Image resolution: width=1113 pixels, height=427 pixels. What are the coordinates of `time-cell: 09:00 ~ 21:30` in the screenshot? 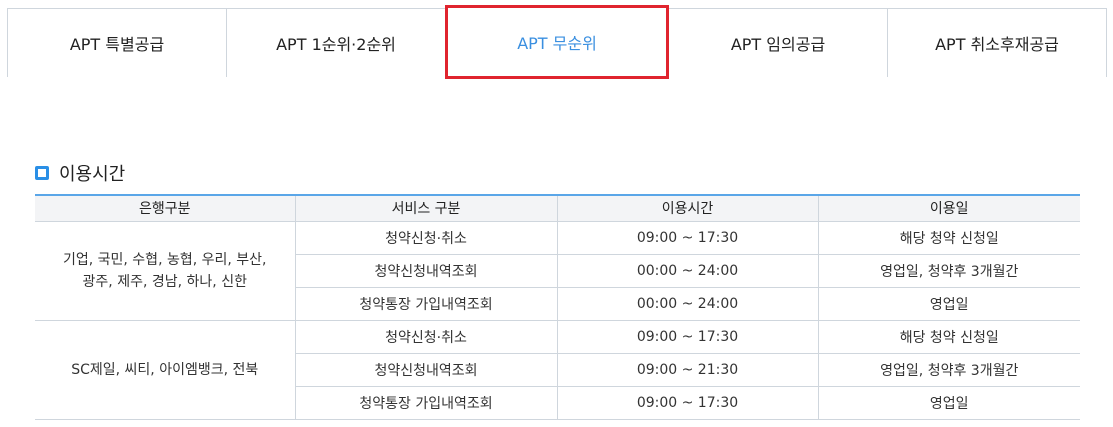 It's located at (687, 370).